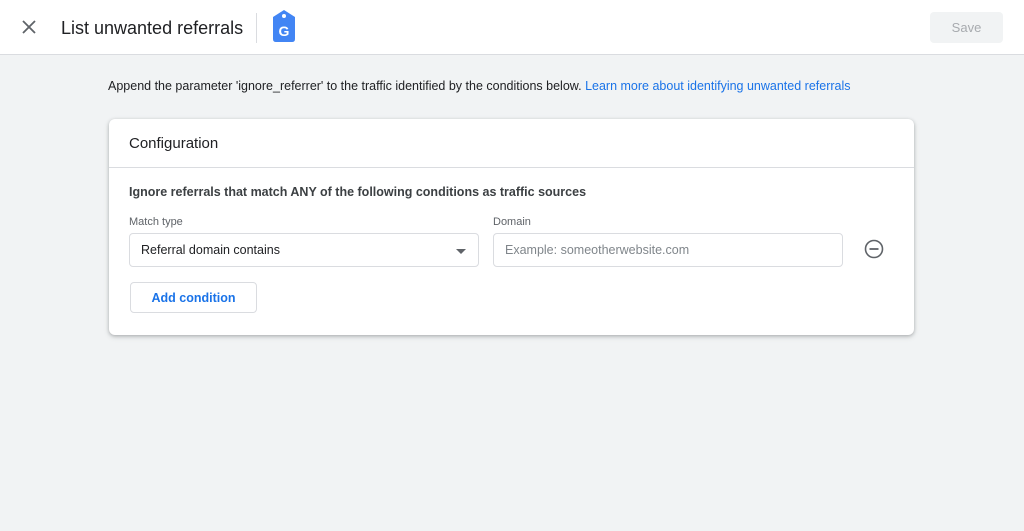 The height and width of the screenshot is (531, 1024). I want to click on match-type-label: Match type, so click(156, 222).